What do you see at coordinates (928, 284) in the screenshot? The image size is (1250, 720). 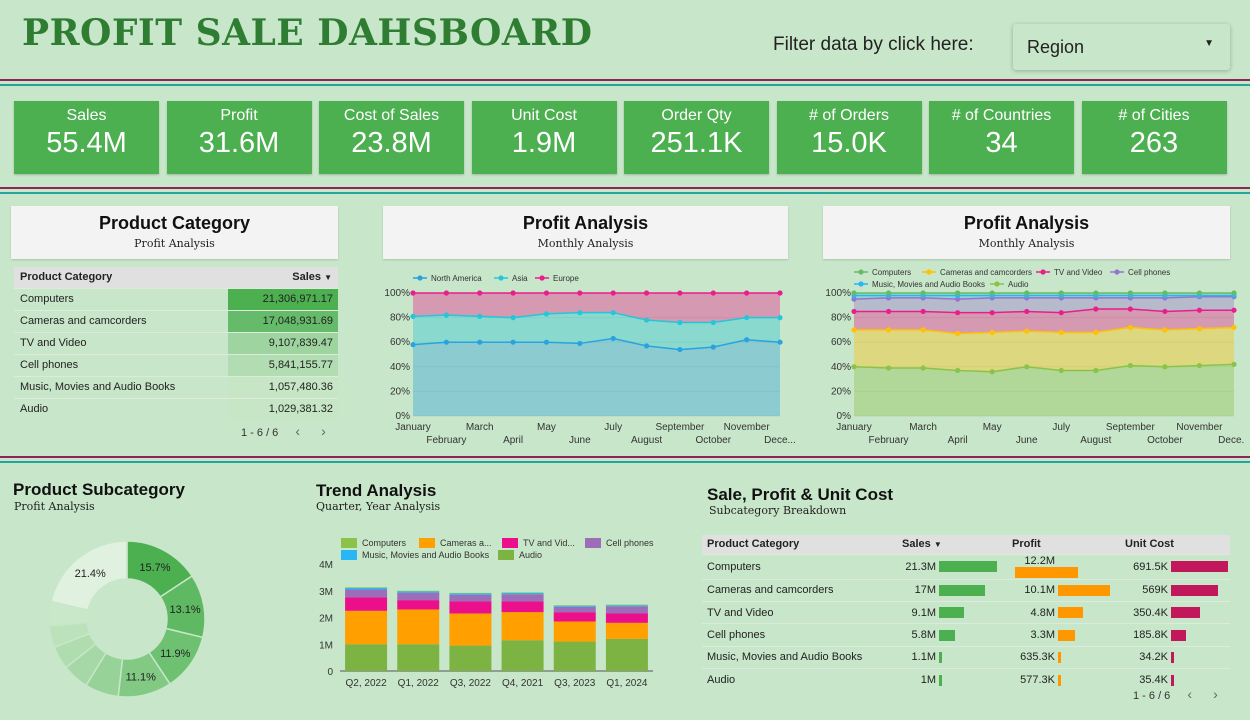 I see `legend-label: Music, Movies and Audio Books` at bounding box center [928, 284].